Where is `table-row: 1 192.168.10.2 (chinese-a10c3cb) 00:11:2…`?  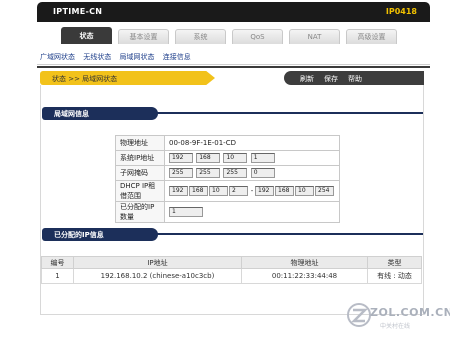 table-row: 1 192.168.10.2 (chinese-a10c3cb) 00:11:2… is located at coordinates (231, 276).